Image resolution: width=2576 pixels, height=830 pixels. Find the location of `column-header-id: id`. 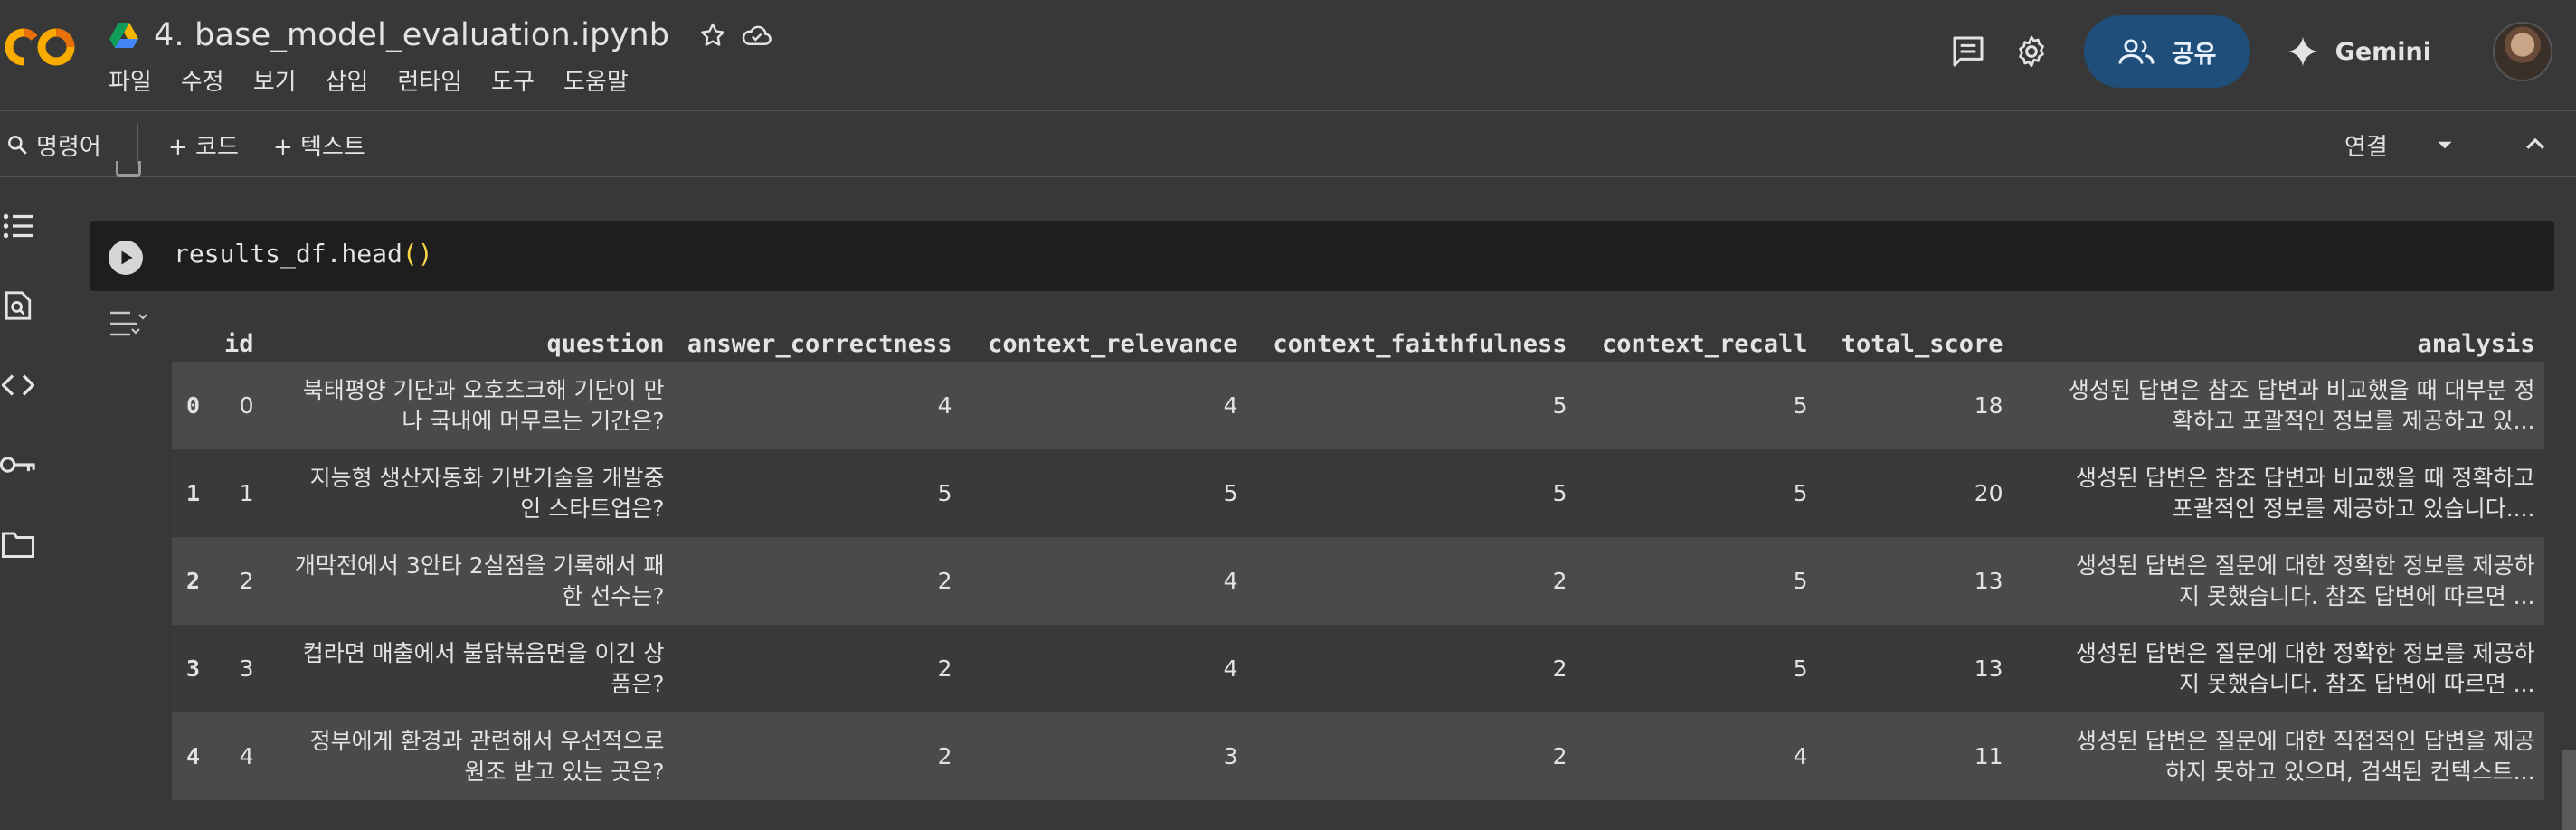

column-header-id: id is located at coordinates (239, 344).